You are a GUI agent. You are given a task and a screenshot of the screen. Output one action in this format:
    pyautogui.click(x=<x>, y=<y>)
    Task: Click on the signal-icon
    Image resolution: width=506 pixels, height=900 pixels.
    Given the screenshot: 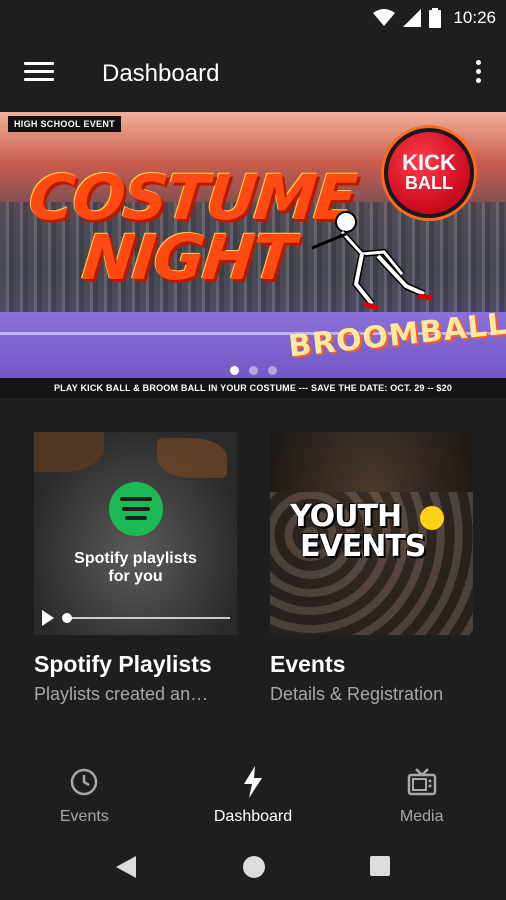 What is the action you would take?
    pyautogui.click(x=412, y=18)
    